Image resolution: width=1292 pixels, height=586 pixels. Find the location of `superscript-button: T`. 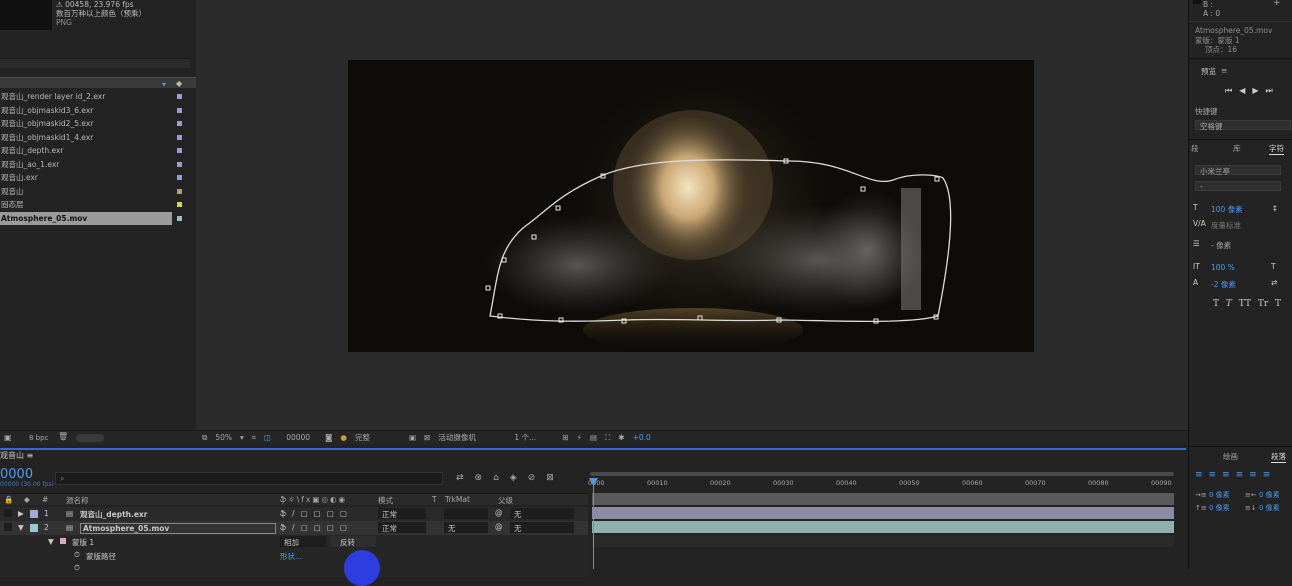

superscript-button: T is located at coordinates (1278, 304).